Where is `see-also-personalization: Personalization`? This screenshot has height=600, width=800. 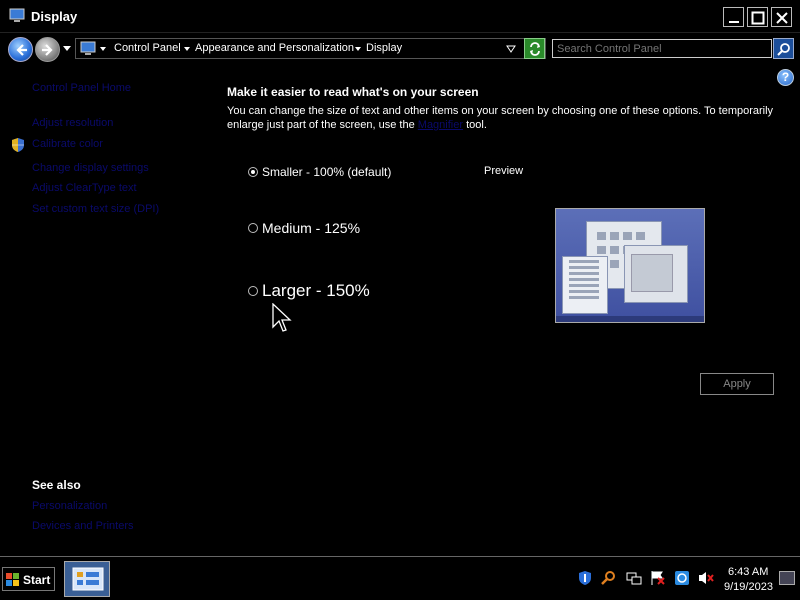 see-also-personalization: Personalization is located at coordinates (69, 506).